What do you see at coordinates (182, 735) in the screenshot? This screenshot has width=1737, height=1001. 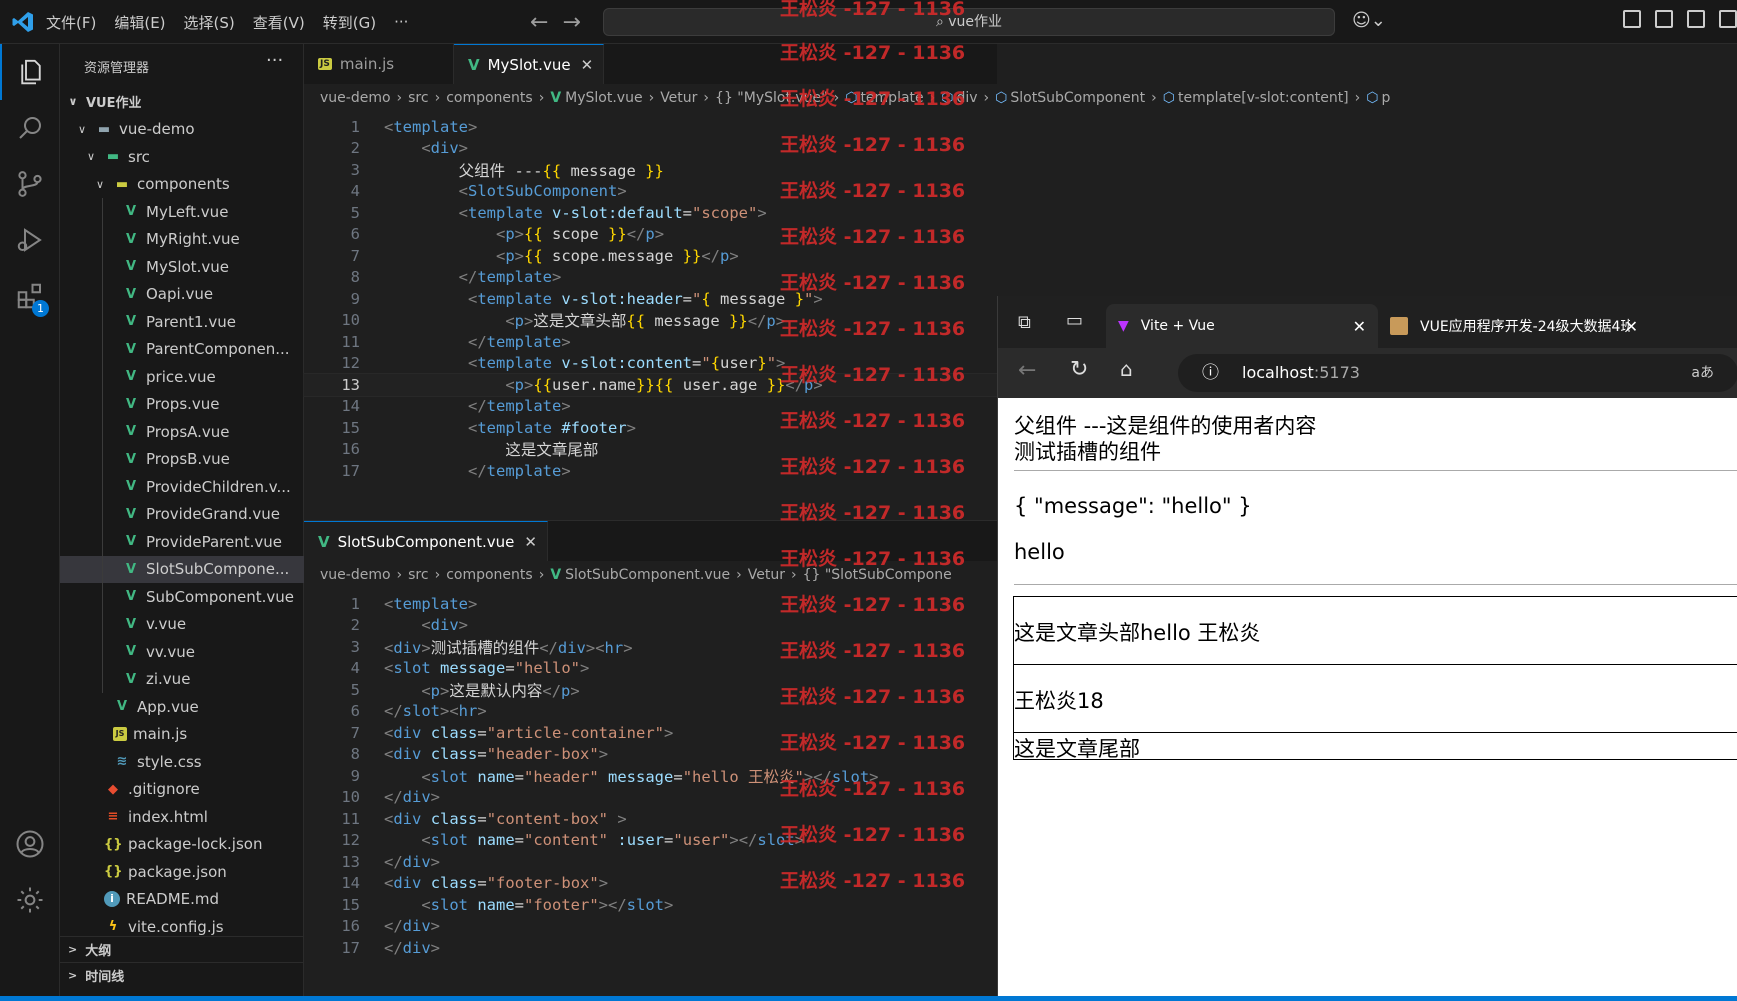 I see `tree-item: JS main.js` at bounding box center [182, 735].